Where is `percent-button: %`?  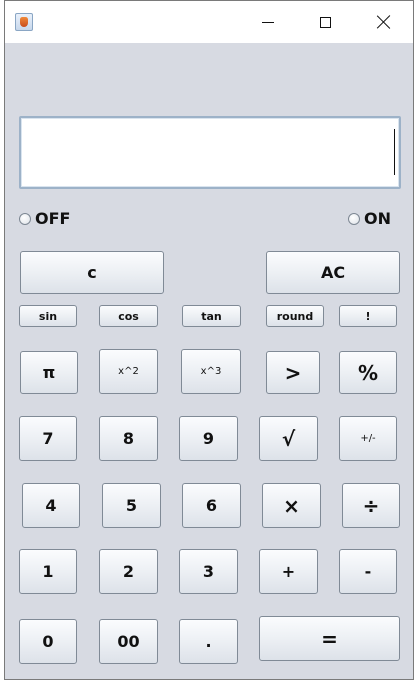
percent-button: % is located at coordinates (368, 372).